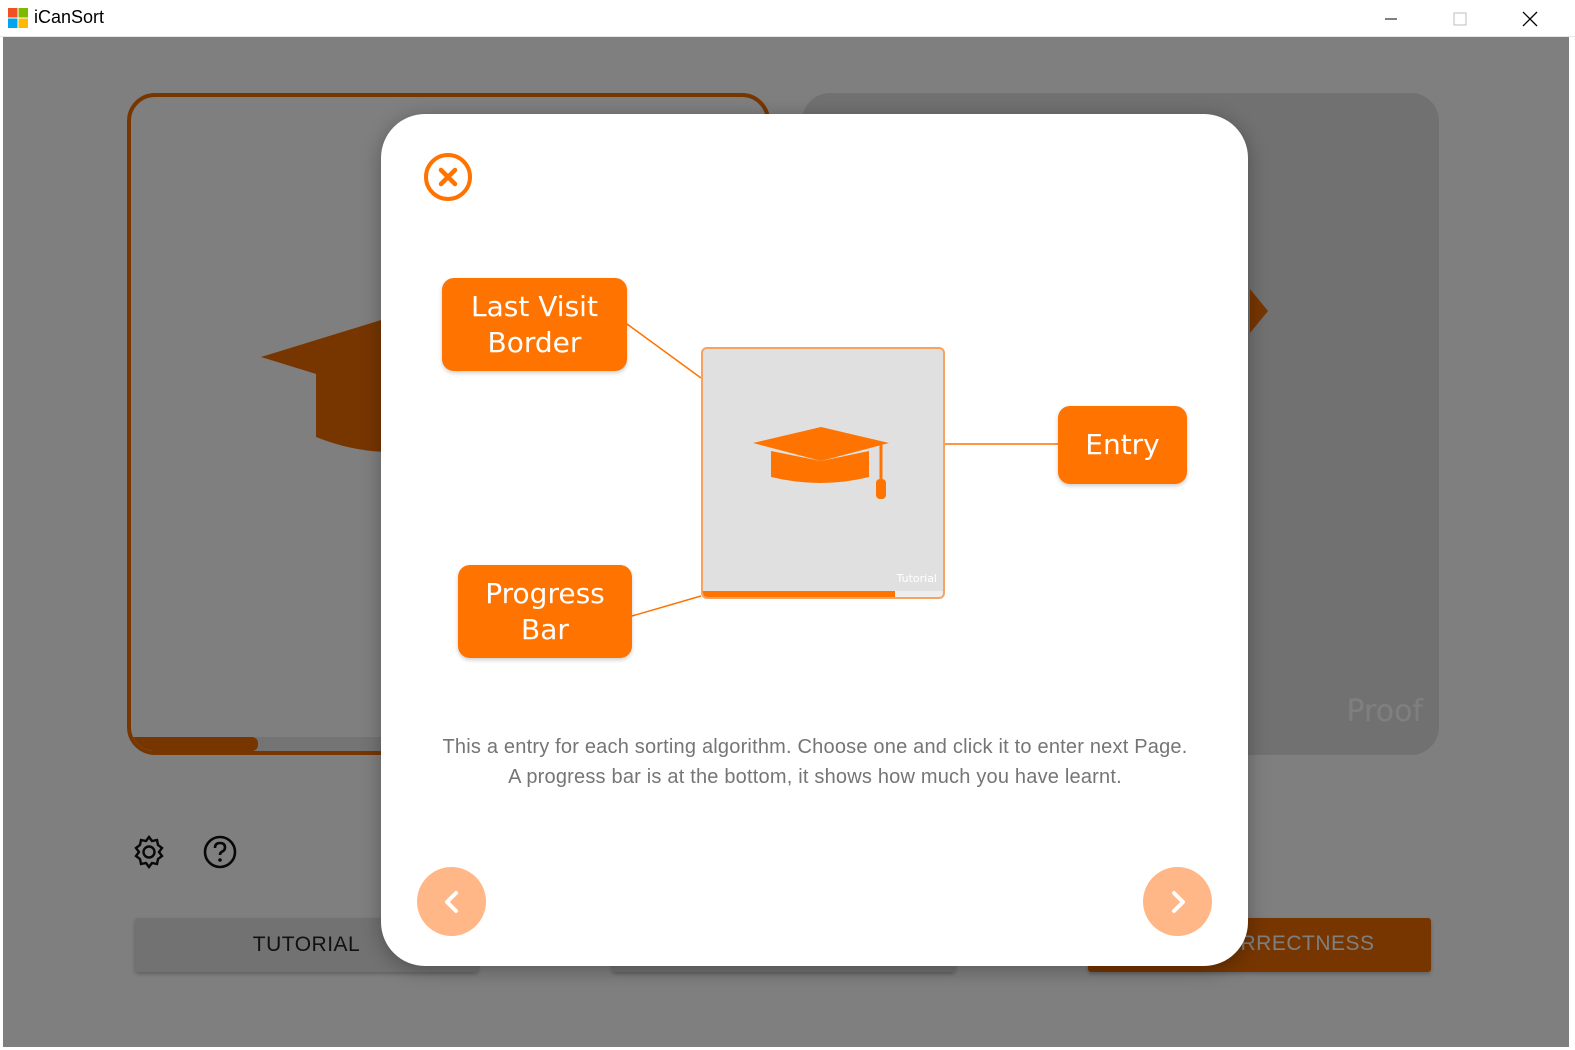  I want to click on callout-last-visit-border: Last Visit Border, so click(534, 324).